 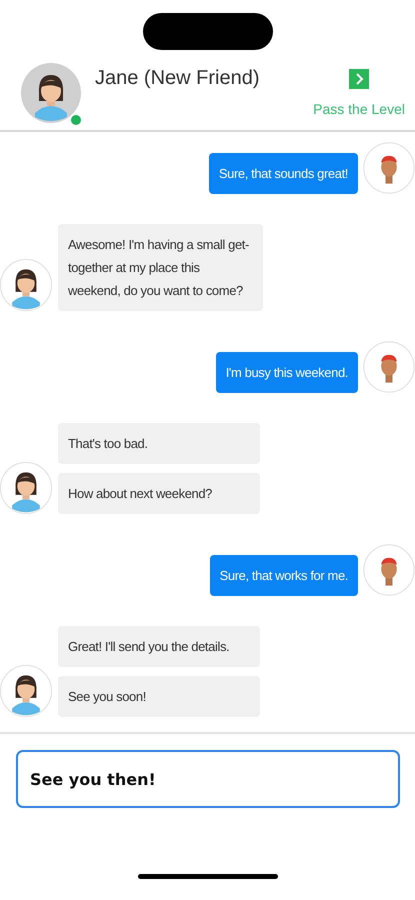 What do you see at coordinates (160, 267) in the screenshot?
I see `received-message: Awesome! I'm having a small get-together at my place this weekend, do you want to come?` at bounding box center [160, 267].